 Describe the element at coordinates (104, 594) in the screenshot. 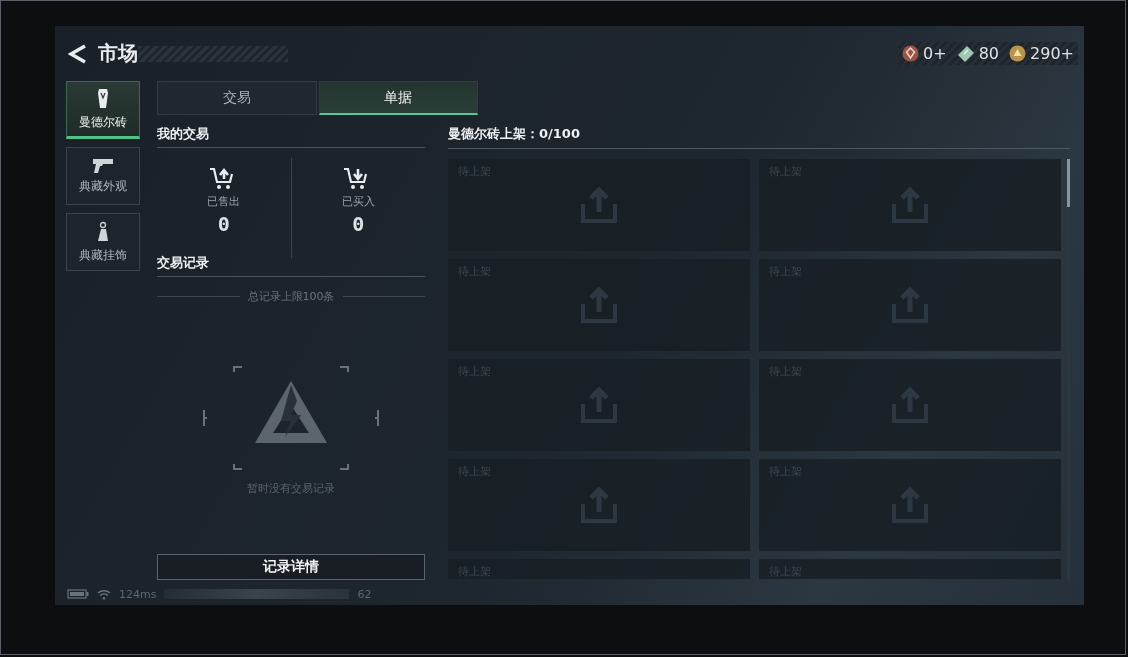

I see `wifi-icon` at that location.